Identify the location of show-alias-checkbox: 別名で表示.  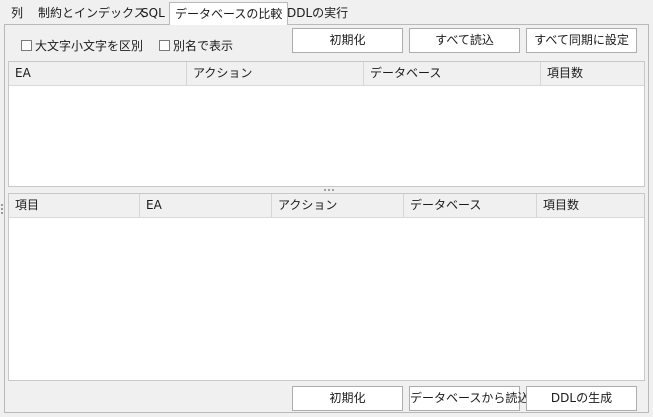
(196, 45).